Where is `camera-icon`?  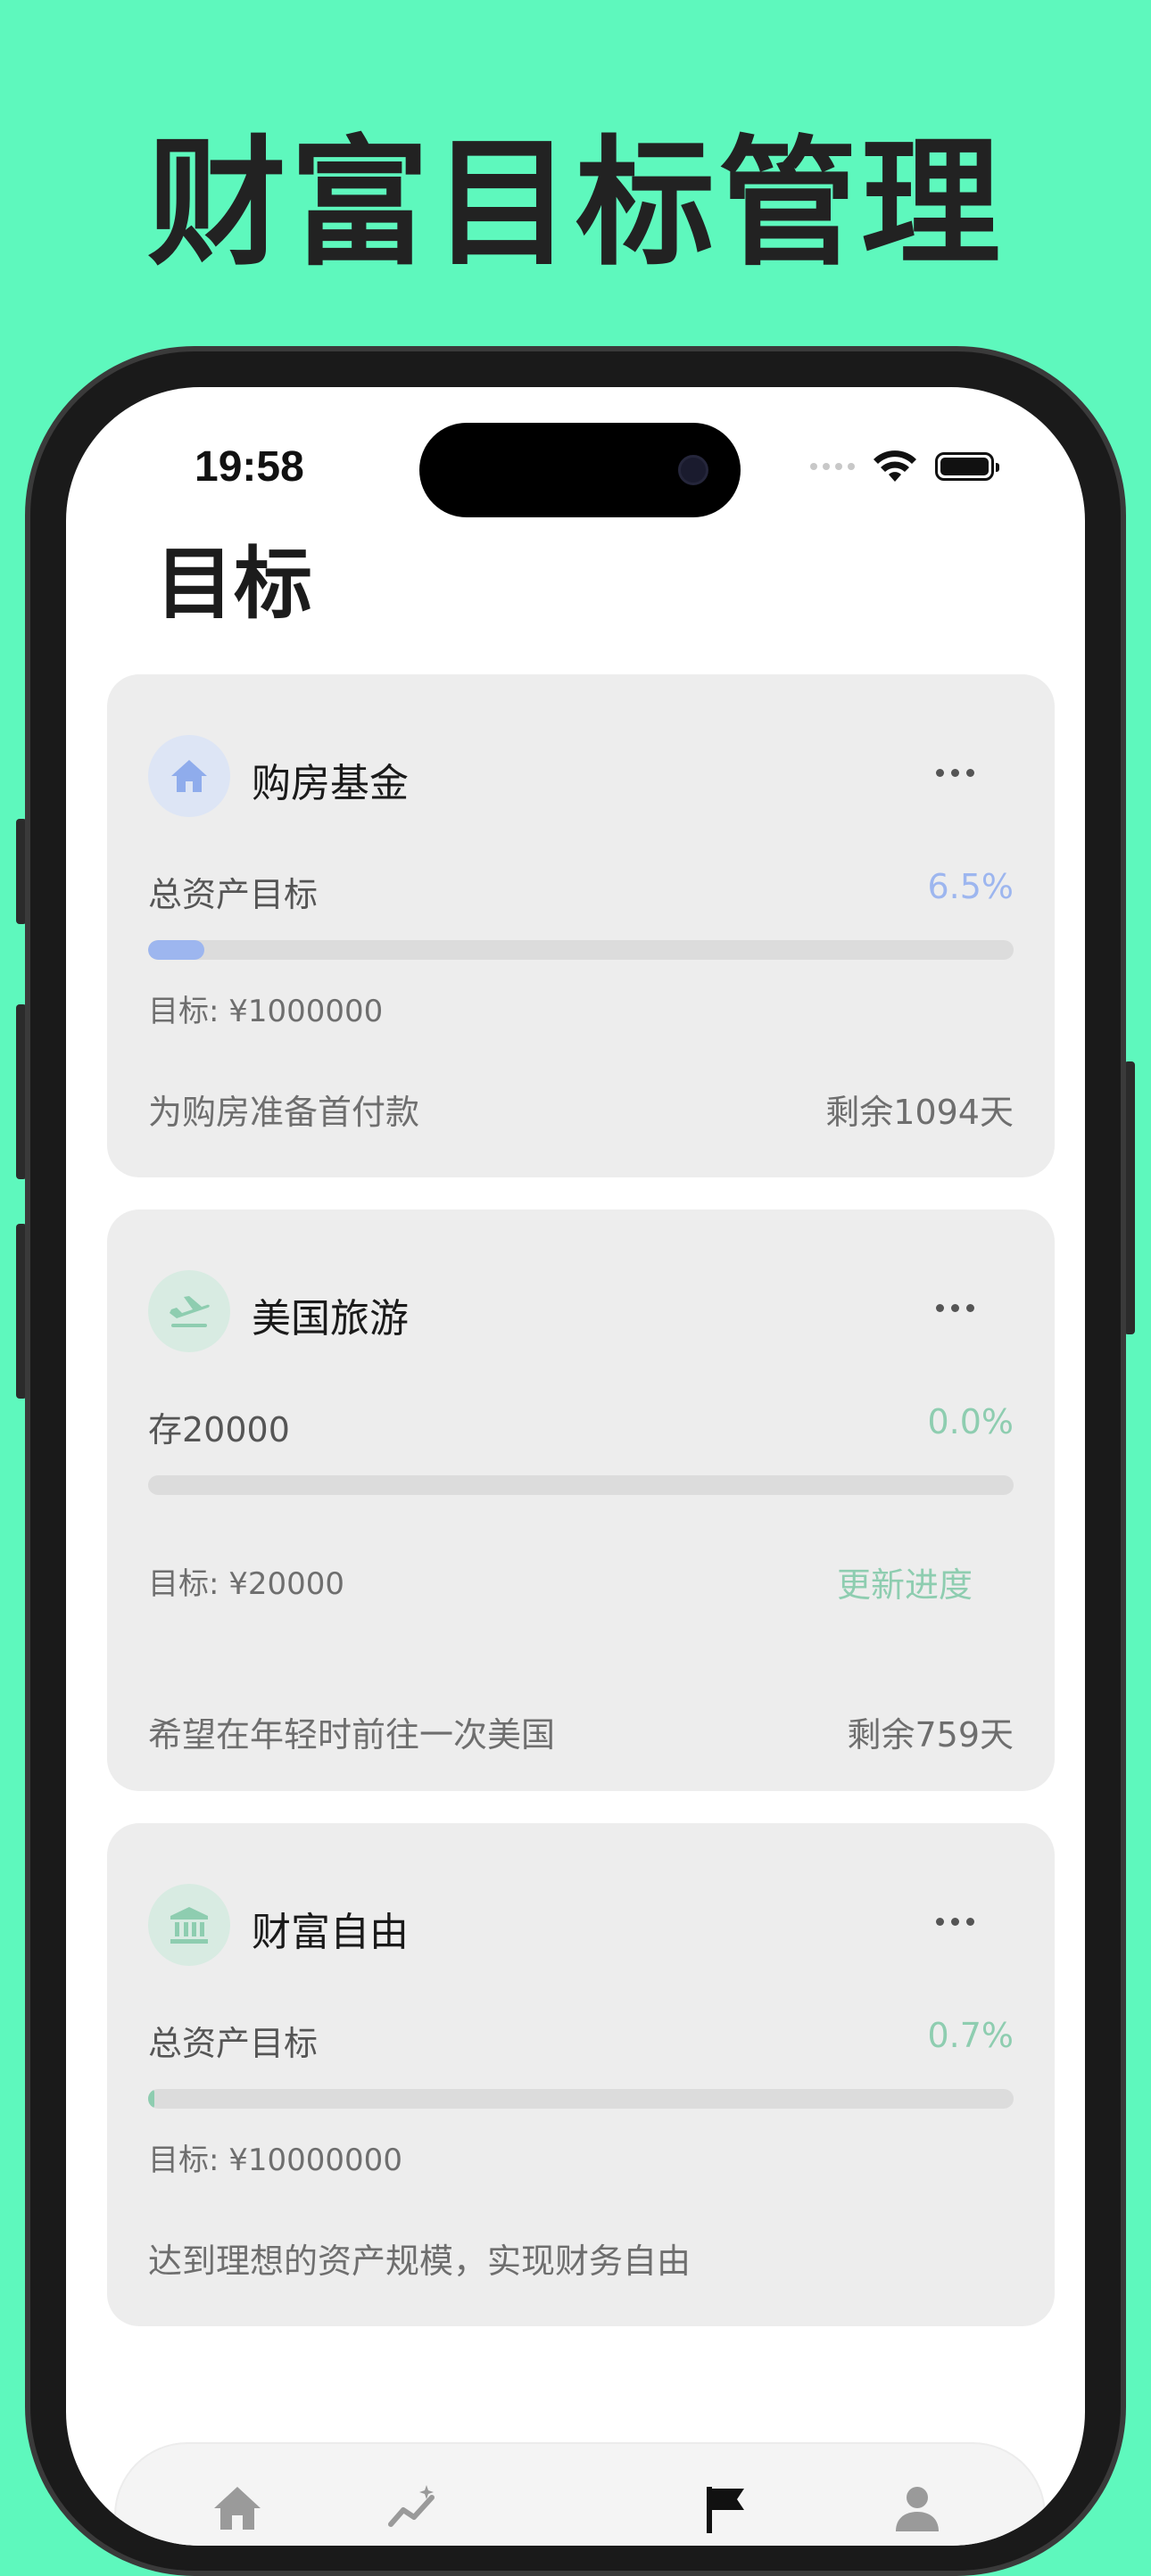 camera-icon is located at coordinates (693, 470).